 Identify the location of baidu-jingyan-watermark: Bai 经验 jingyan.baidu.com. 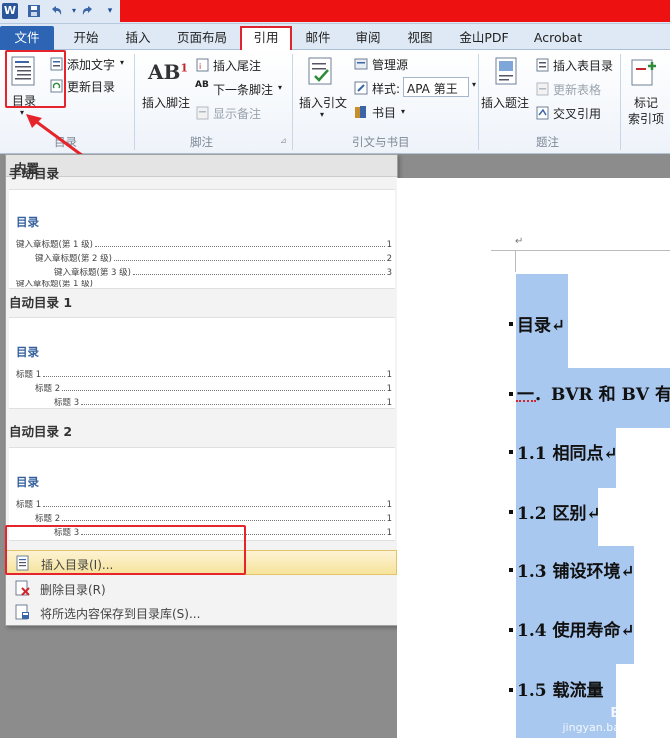
(613, 718).